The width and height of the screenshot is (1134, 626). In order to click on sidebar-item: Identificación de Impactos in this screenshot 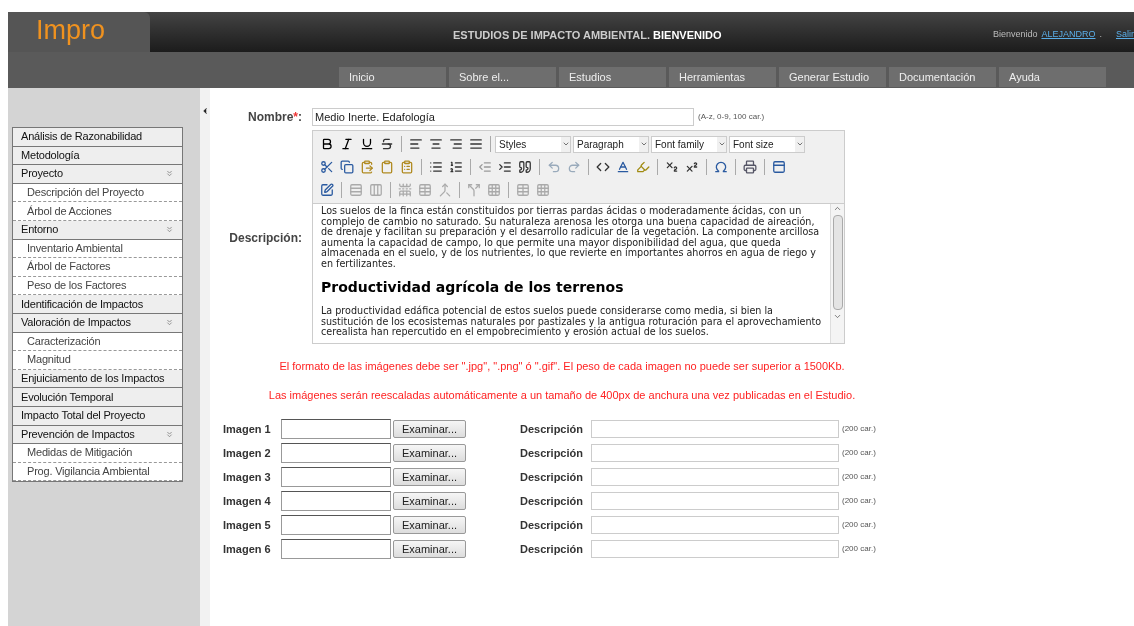, I will do `click(97, 304)`.